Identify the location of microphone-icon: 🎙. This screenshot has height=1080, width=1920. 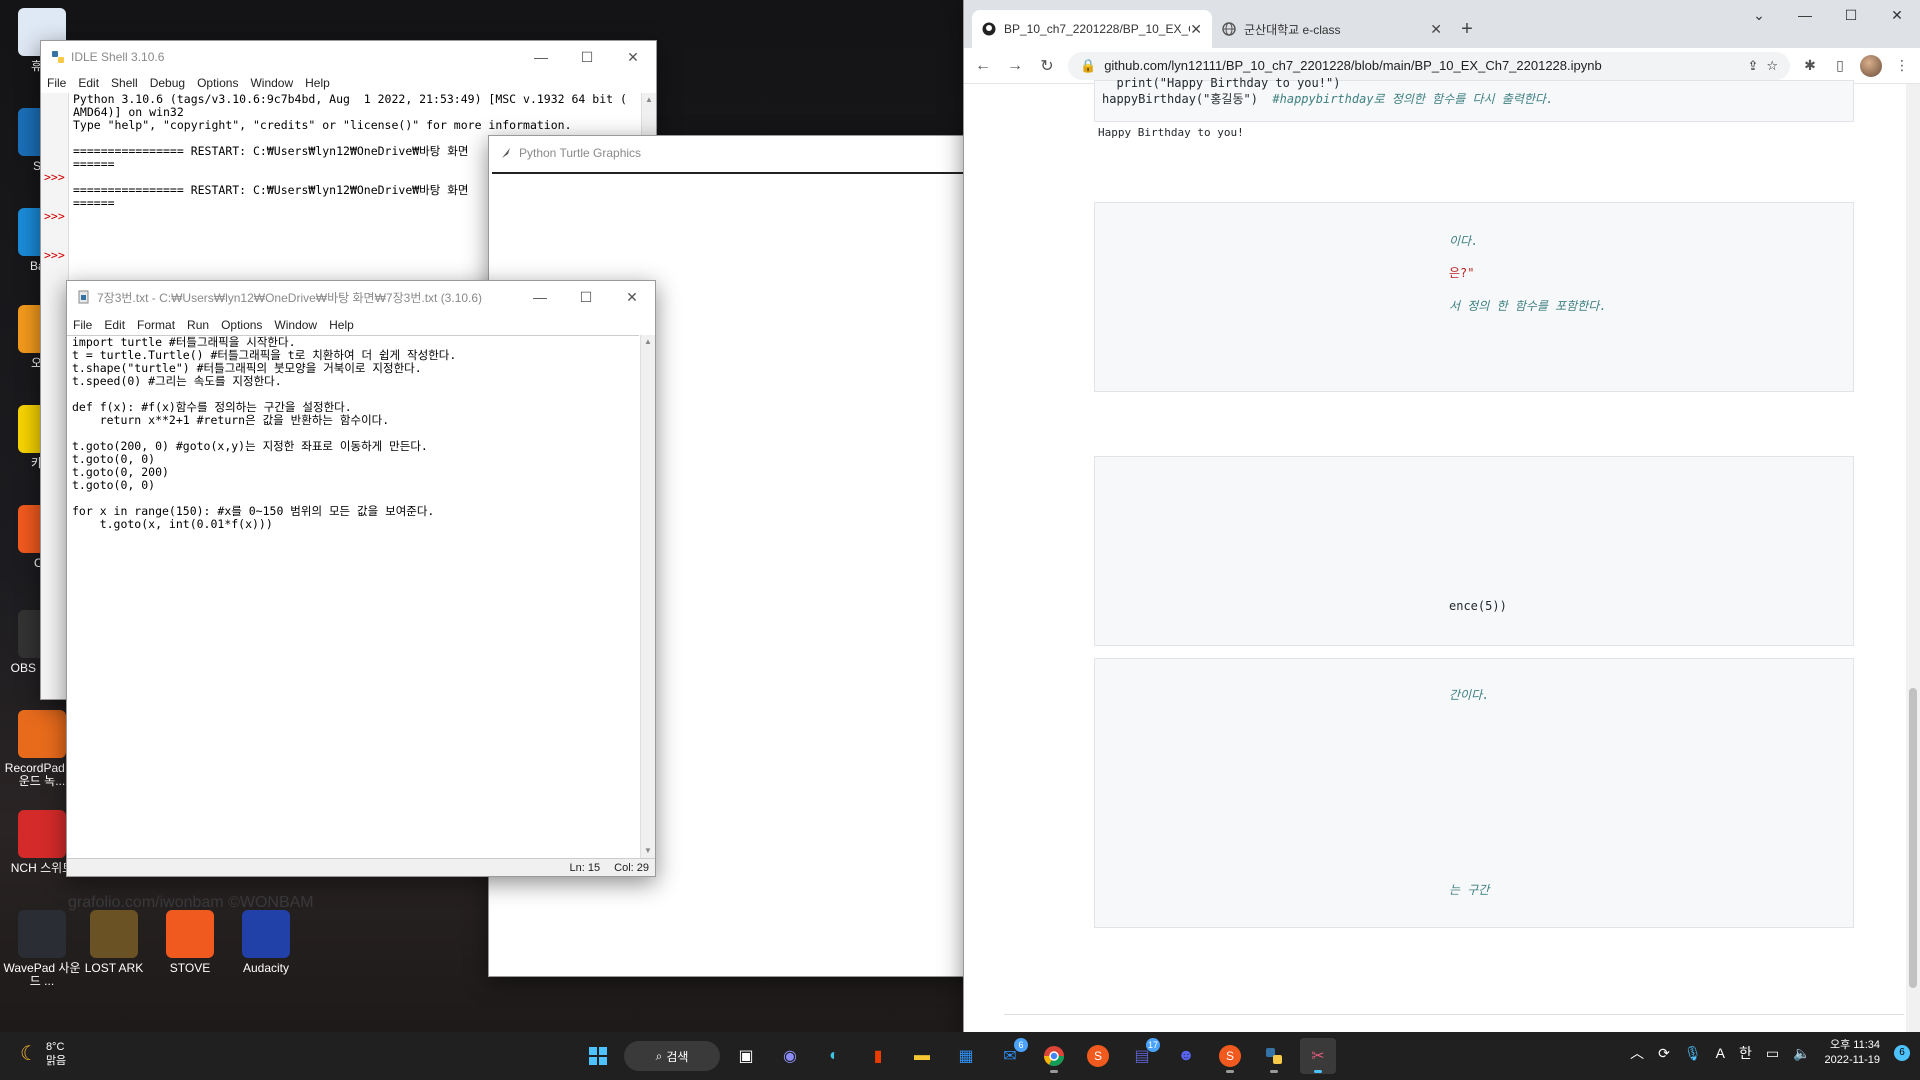
(1693, 1053).